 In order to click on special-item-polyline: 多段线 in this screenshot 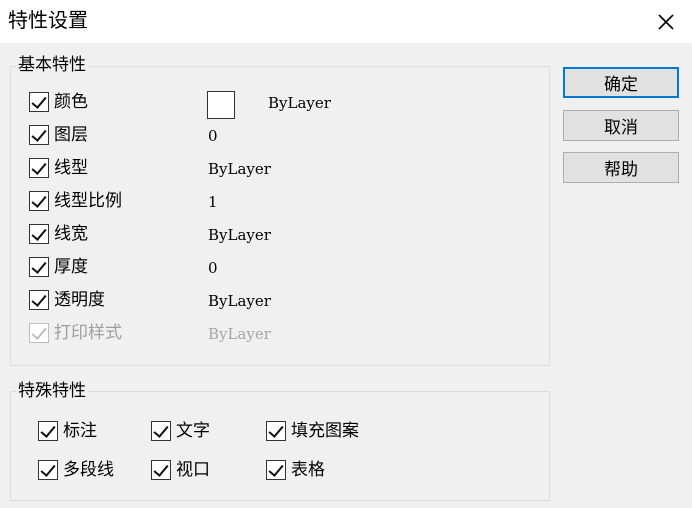, I will do `click(76, 470)`.